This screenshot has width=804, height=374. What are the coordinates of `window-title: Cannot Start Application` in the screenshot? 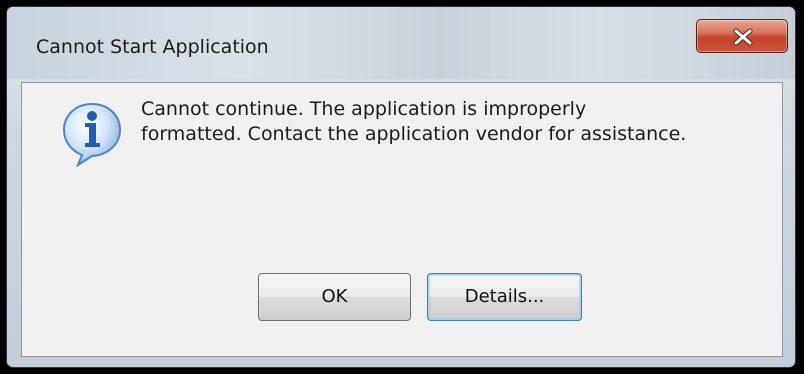 It's located at (152, 47).